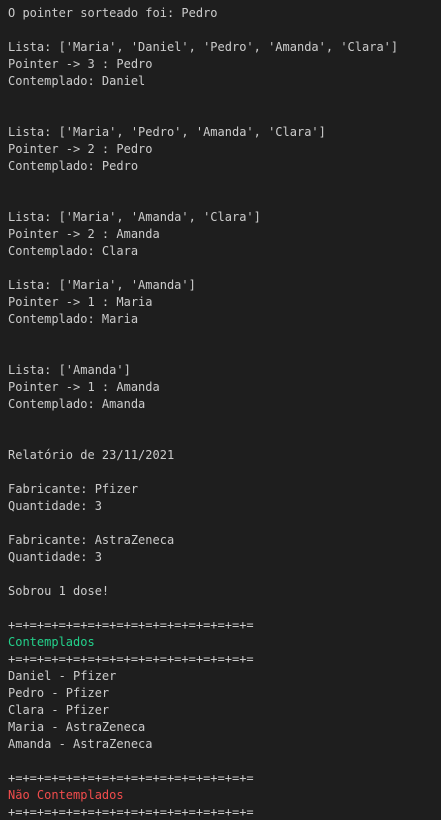 The image size is (441, 820). Describe the element at coordinates (73, 166) in the screenshot. I see `line-10: Contemplado: Pedro` at that location.